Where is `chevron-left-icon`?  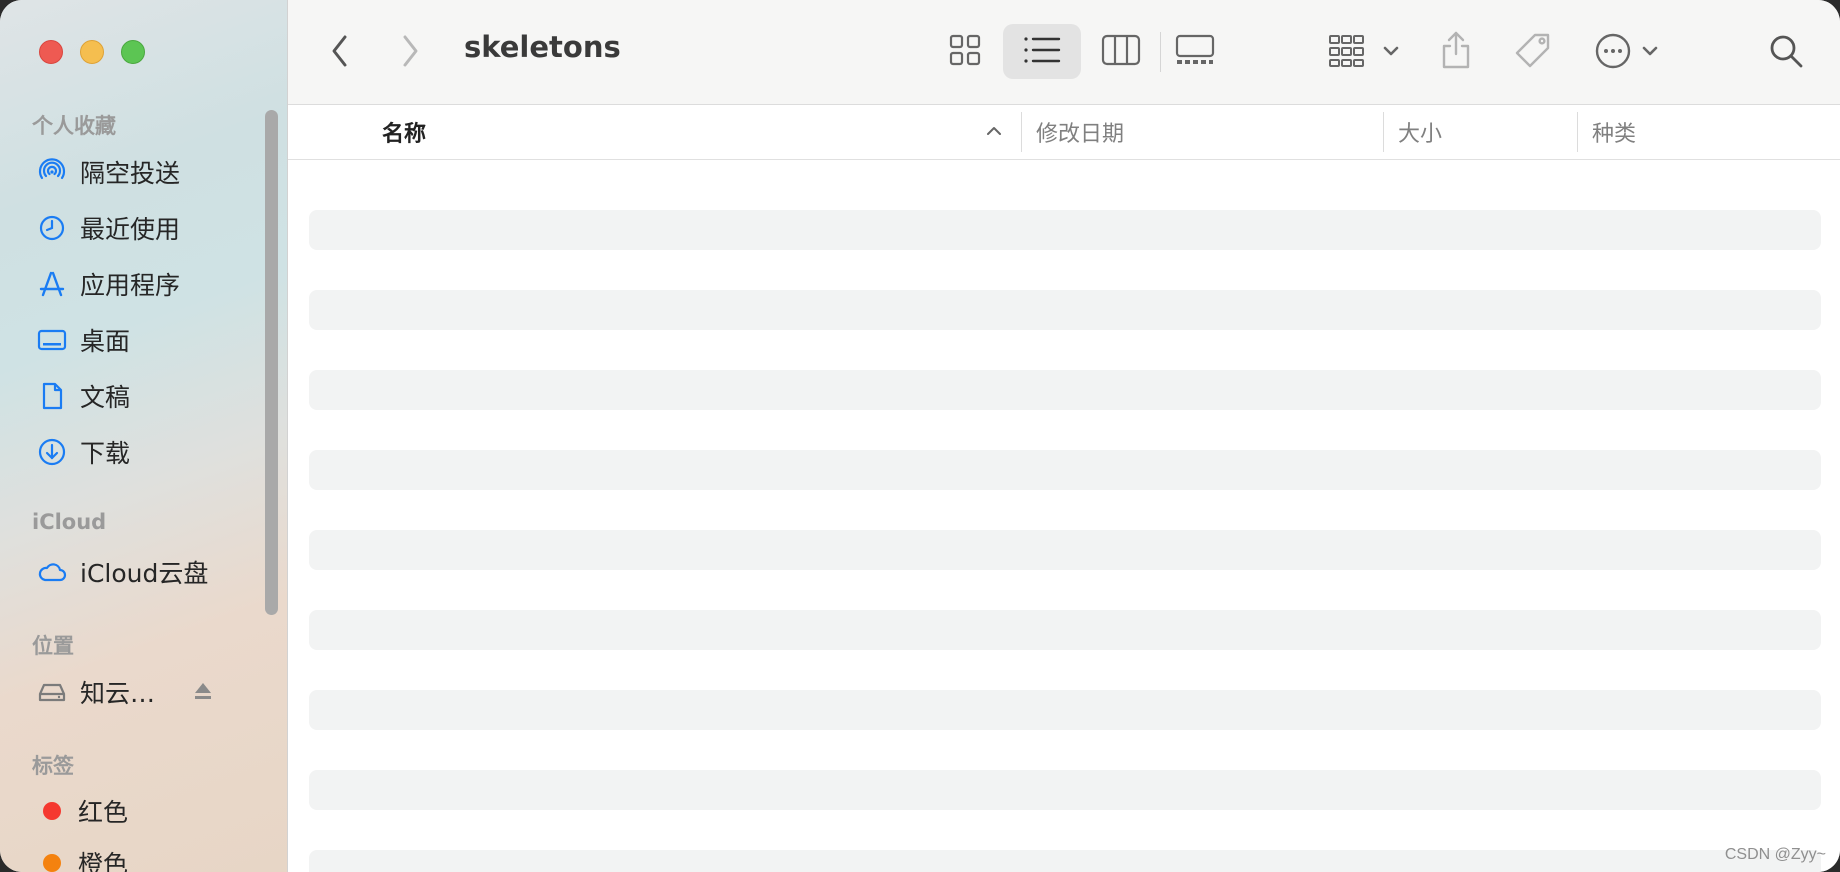 chevron-left-icon is located at coordinates (339, 51).